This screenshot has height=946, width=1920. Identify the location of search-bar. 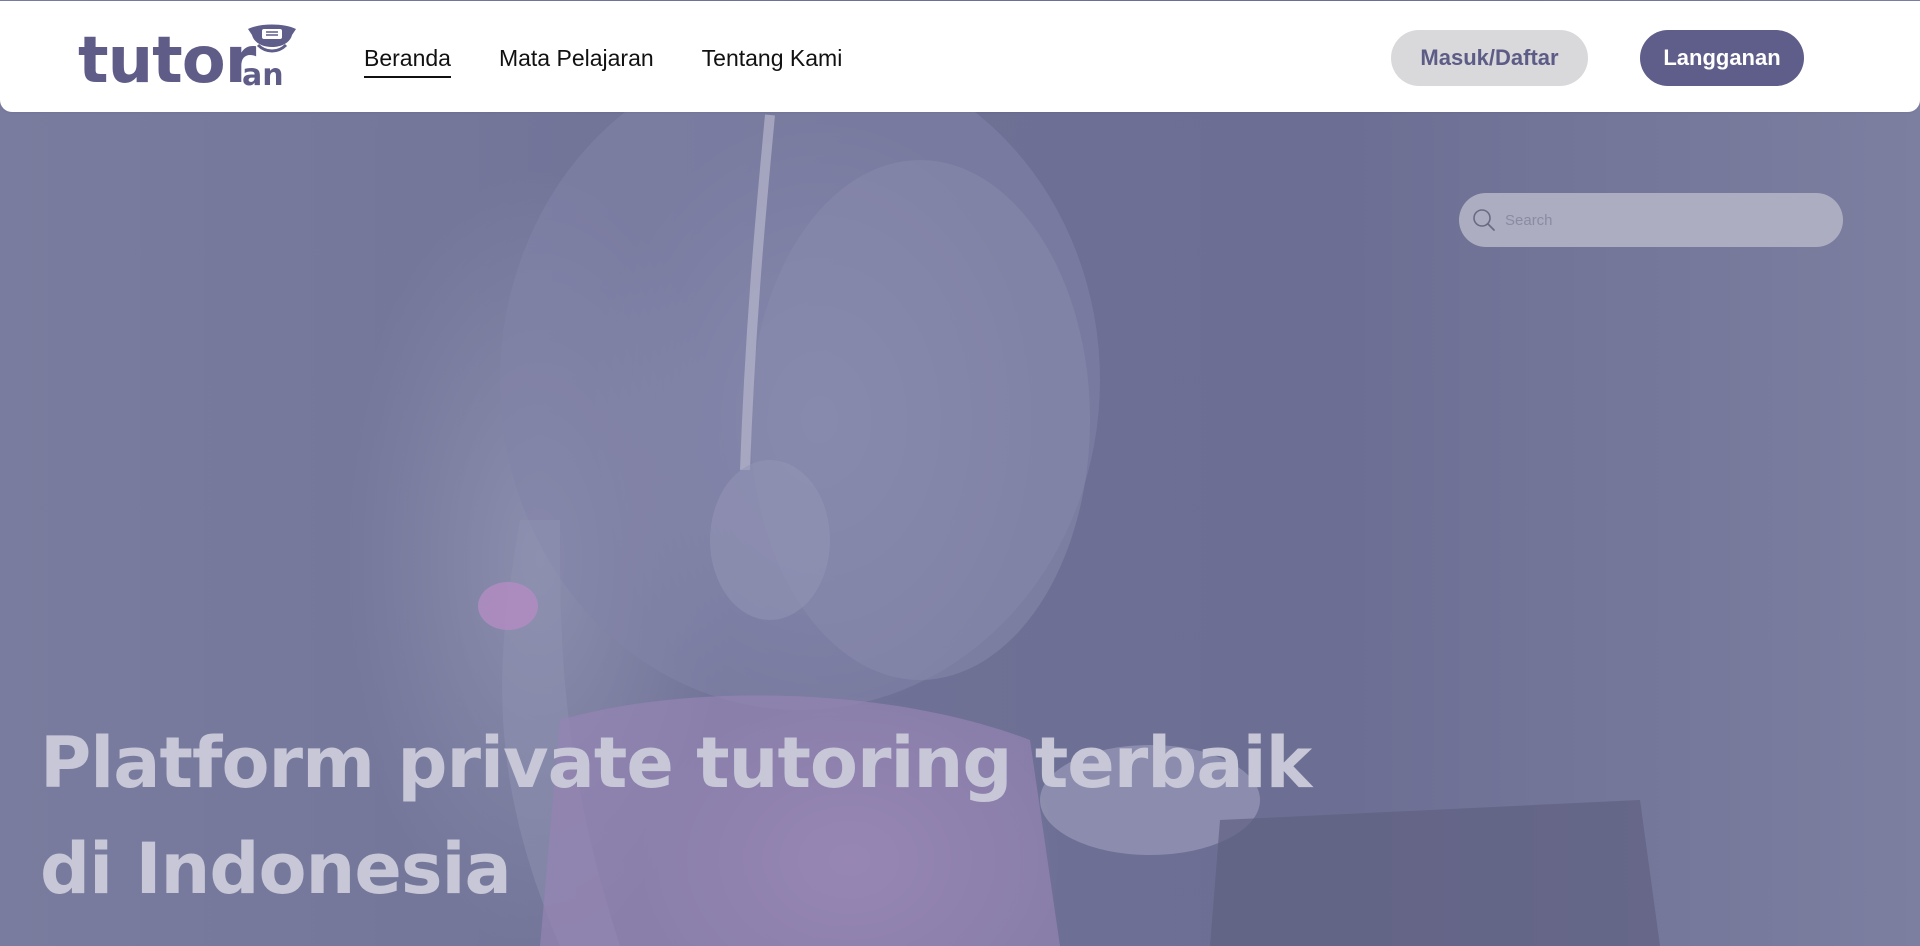
(1651, 220).